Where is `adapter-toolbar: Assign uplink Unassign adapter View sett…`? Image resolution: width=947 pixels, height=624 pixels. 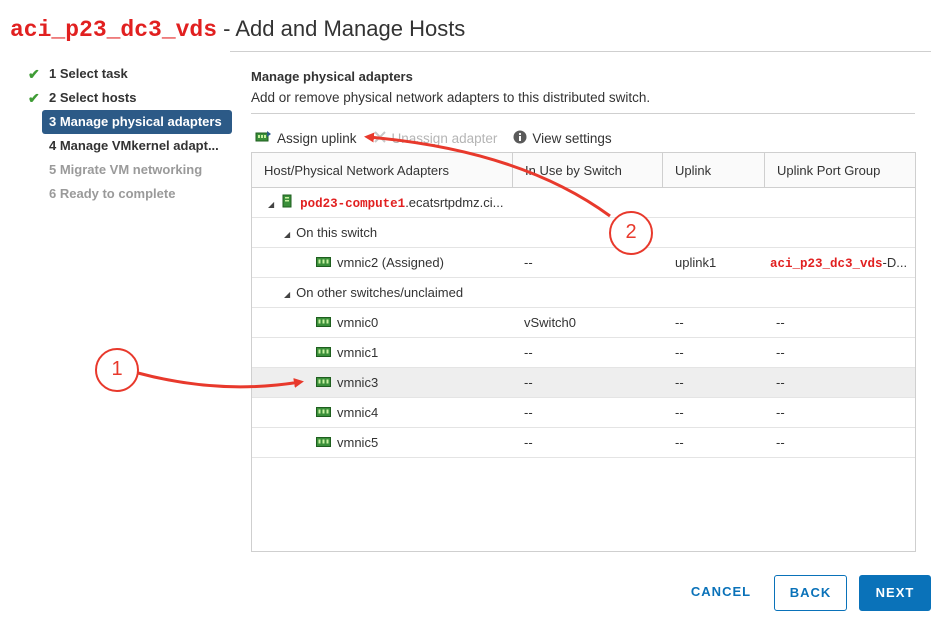 adapter-toolbar: Assign uplink Unassign adapter View sett… is located at coordinates (441, 138).